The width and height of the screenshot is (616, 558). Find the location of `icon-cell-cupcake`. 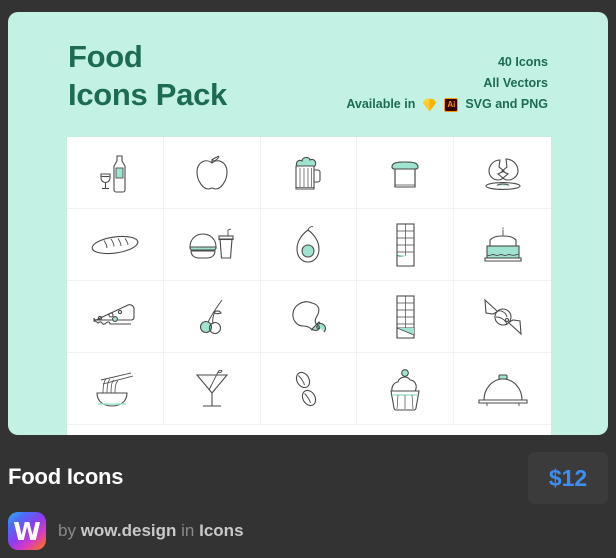

icon-cell-cupcake is located at coordinates (406, 389).